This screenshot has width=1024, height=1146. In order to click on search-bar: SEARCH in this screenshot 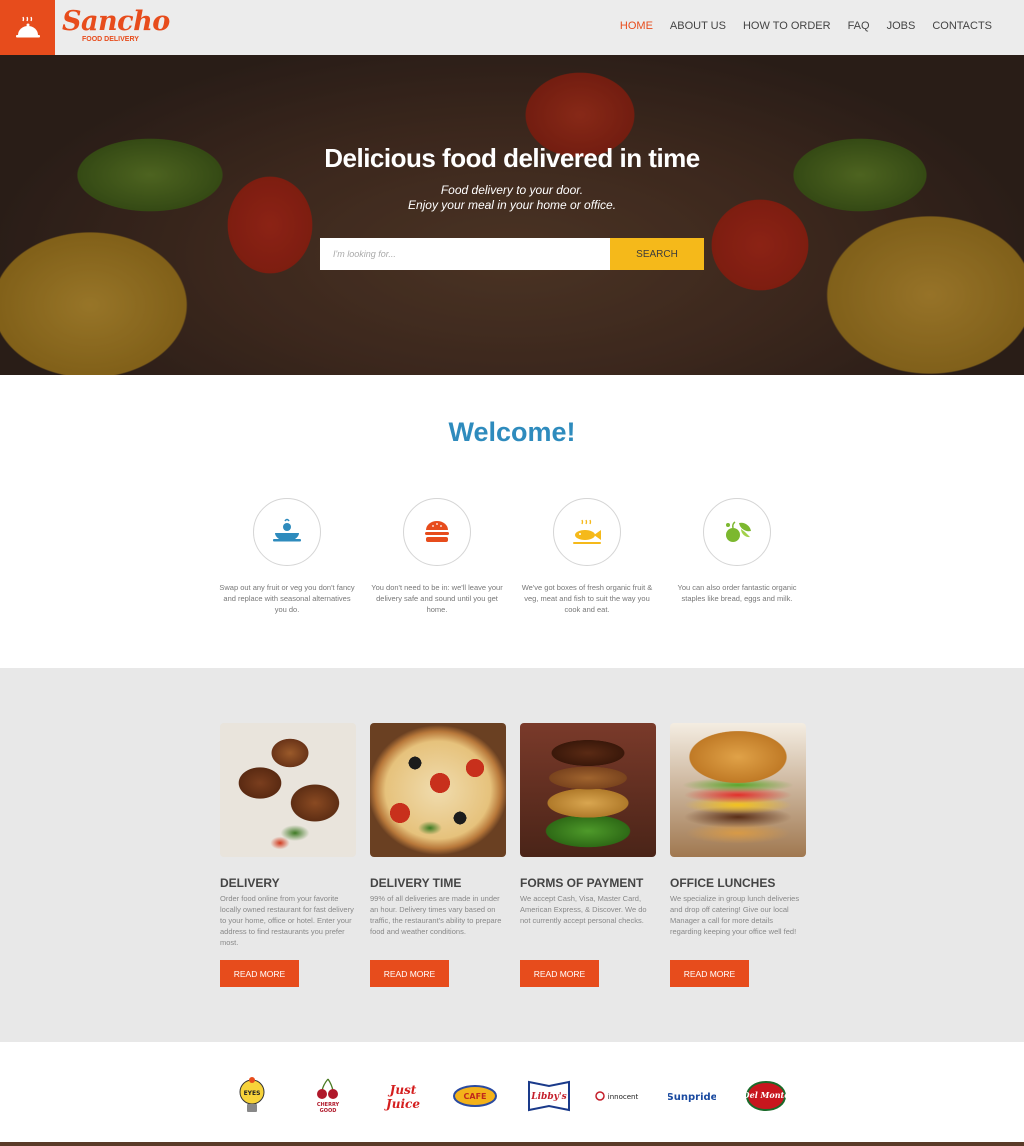, I will do `click(512, 254)`.